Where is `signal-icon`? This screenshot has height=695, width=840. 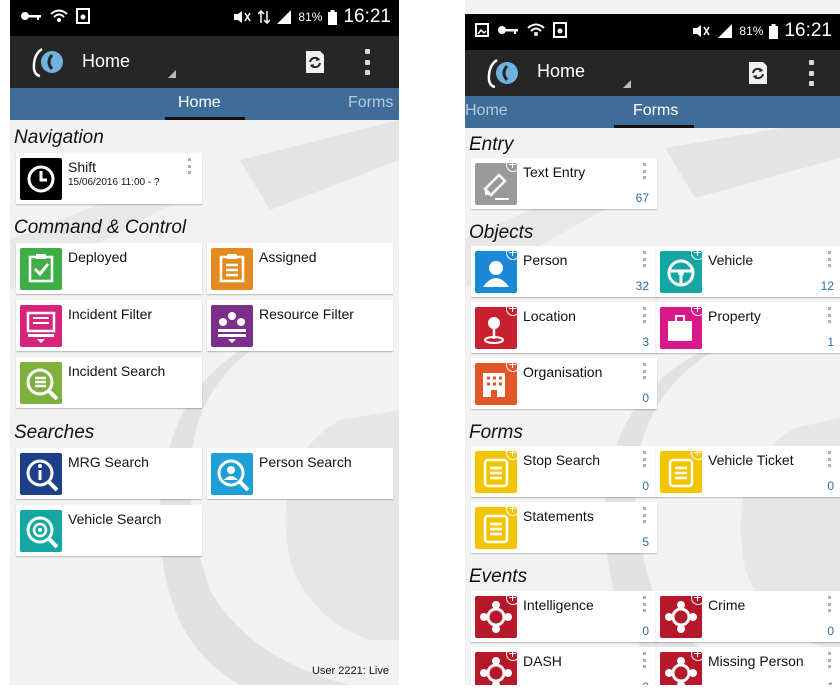 signal-icon is located at coordinates (284, 17).